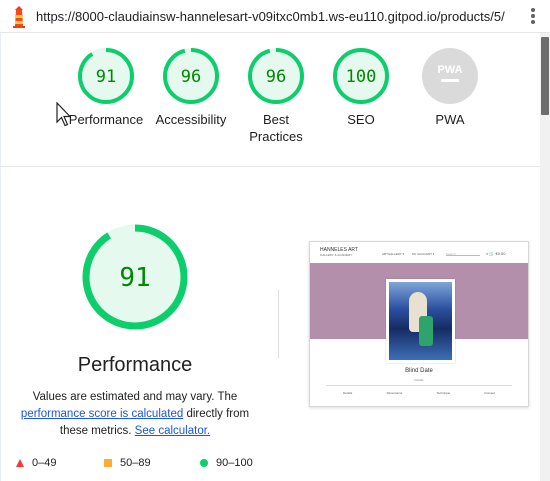  I want to click on performance-main-score: 91, so click(134, 278).